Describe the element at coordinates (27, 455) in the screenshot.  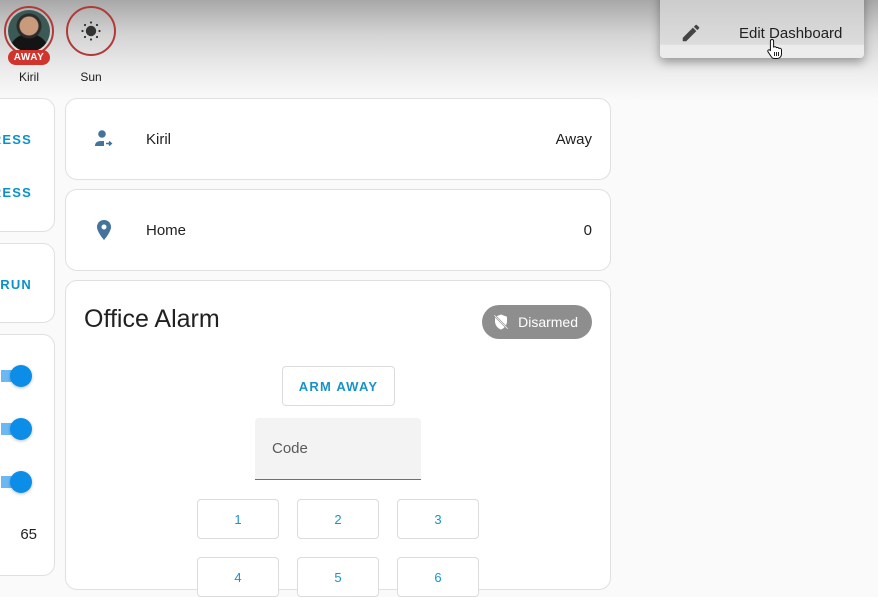
I see `left-slider-card: 65` at that location.